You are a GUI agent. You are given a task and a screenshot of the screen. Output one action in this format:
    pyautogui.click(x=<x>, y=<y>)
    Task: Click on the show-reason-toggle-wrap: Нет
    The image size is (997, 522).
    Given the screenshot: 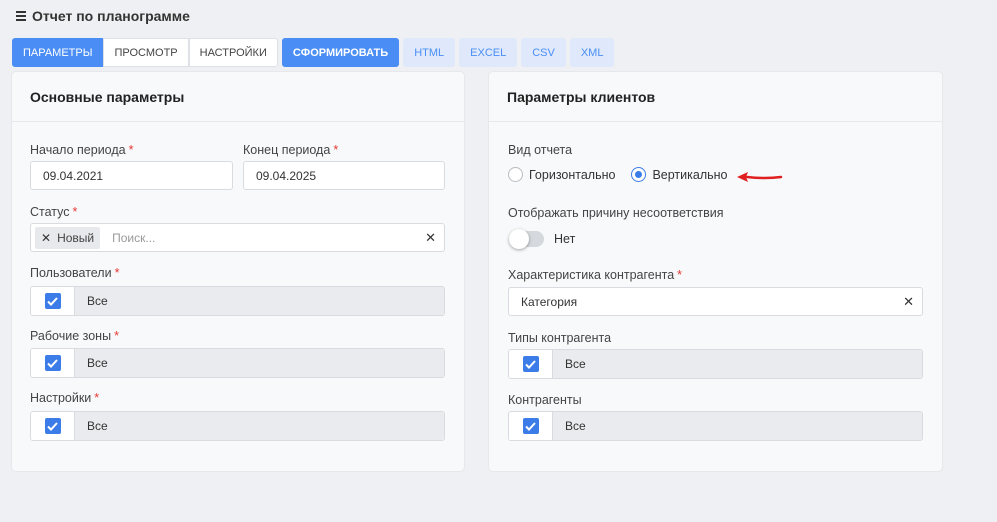 What is the action you would take?
    pyautogui.click(x=542, y=239)
    